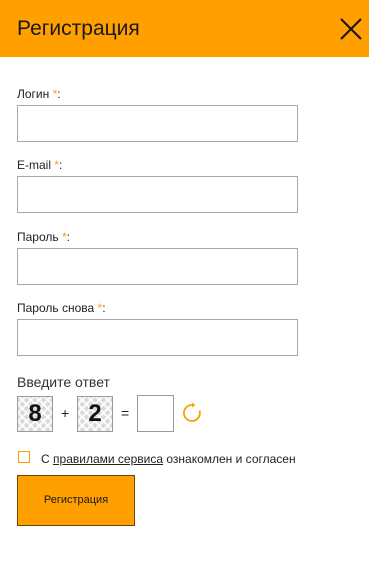  What do you see at coordinates (157, 266) in the screenshot?
I see `password-input` at bounding box center [157, 266].